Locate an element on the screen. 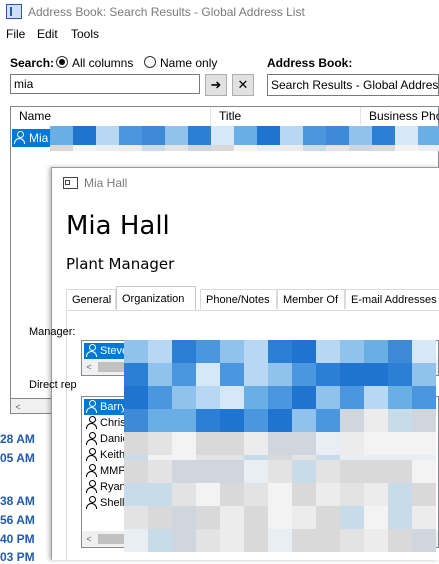 The height and width of the screenshot is (564, 439). menu-file: File is located at coordinates (15, 34).